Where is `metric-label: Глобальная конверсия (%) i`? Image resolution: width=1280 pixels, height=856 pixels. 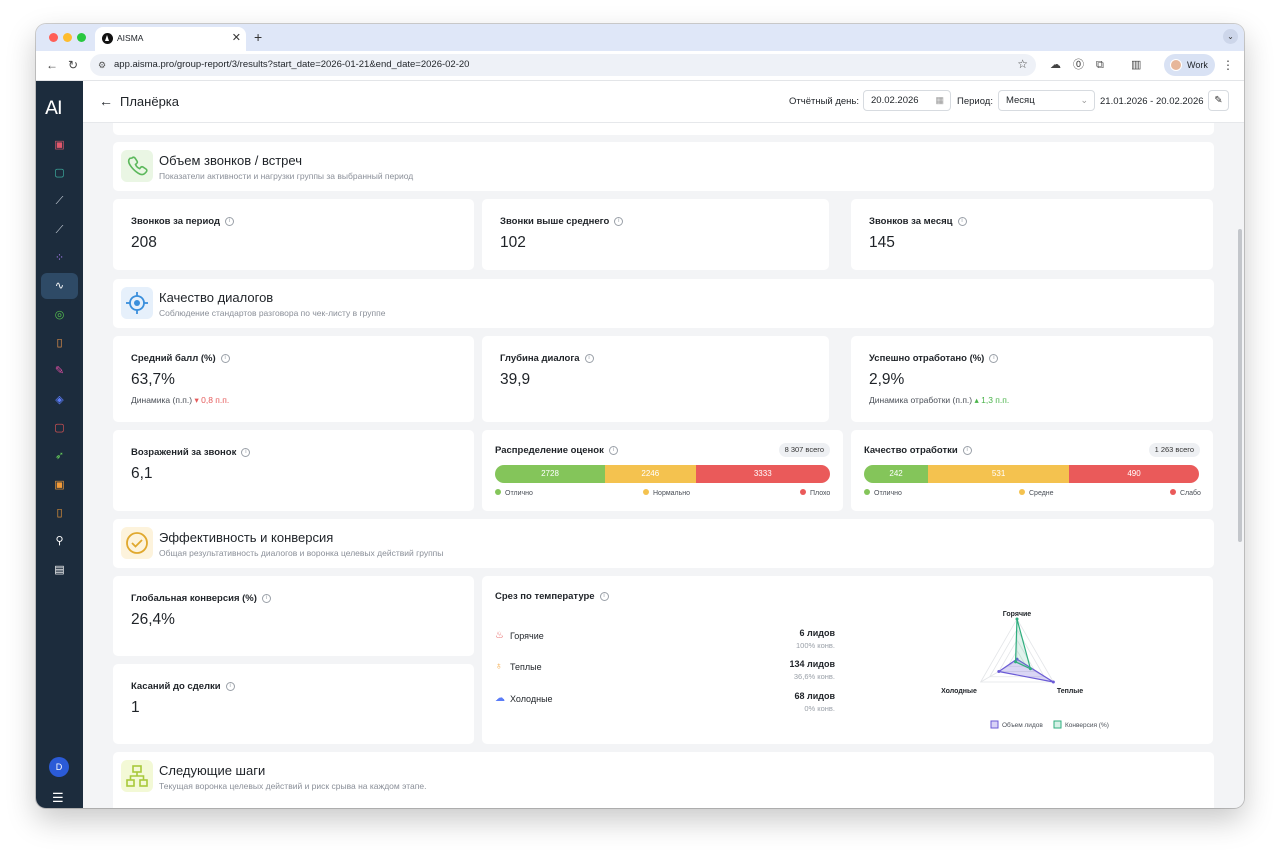 metric-label: Глобальная конверсия (%) i is located at coordinates (201, 598).